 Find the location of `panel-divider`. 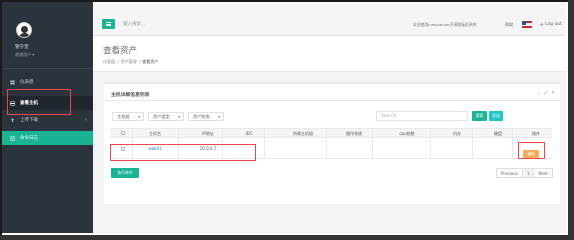

panel-divider is located at coordinates (332, 100).